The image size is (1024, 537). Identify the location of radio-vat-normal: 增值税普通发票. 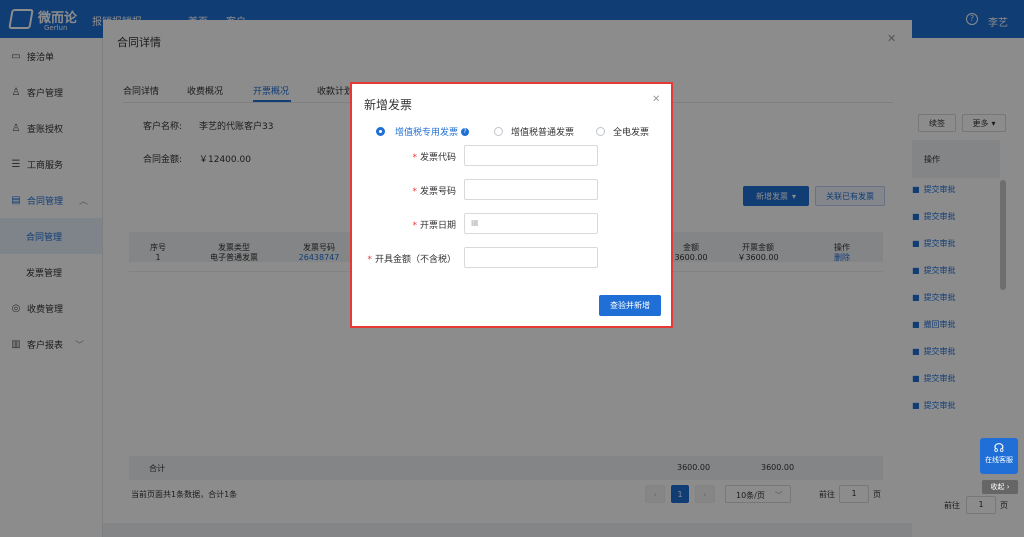
(534, 131).